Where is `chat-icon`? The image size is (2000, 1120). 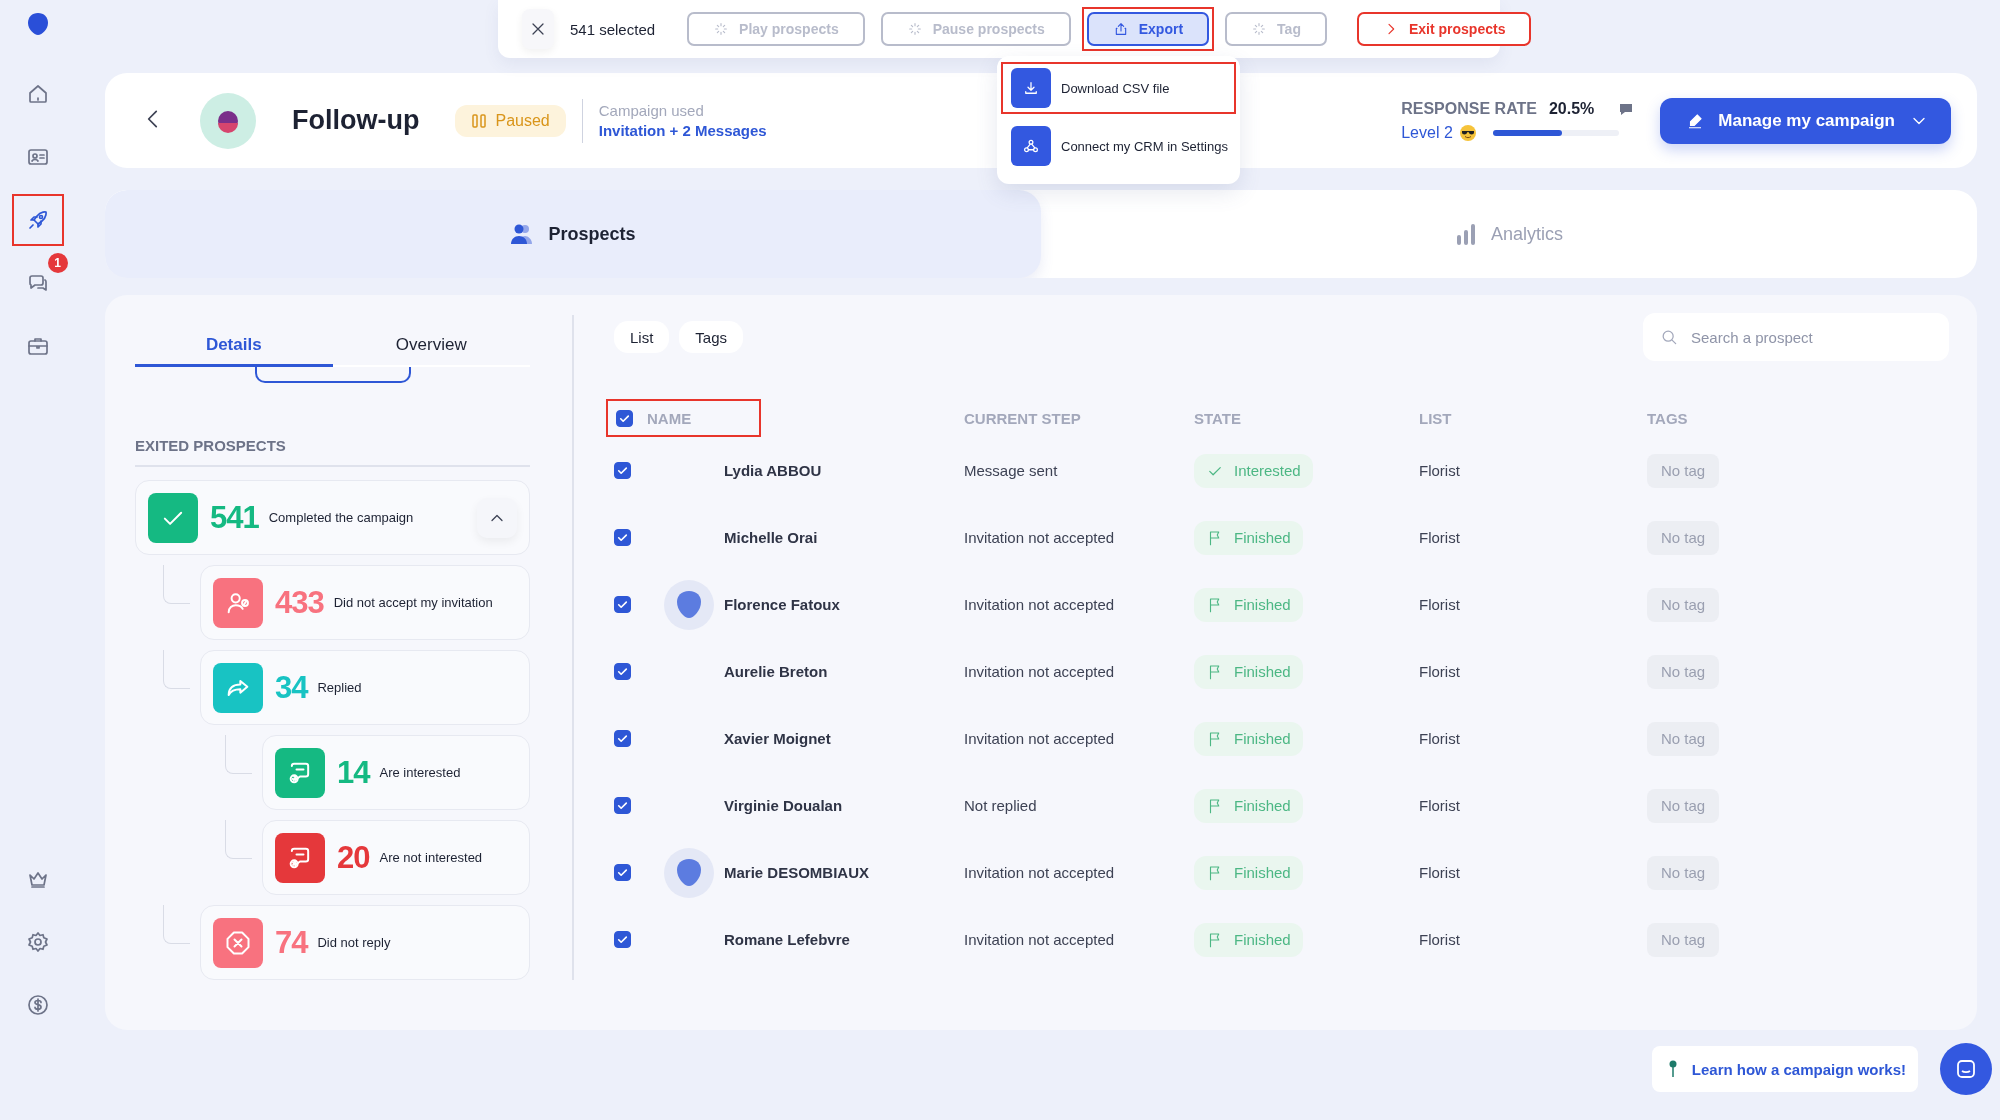 chat-icon is located at coordinates (1966, 1069).